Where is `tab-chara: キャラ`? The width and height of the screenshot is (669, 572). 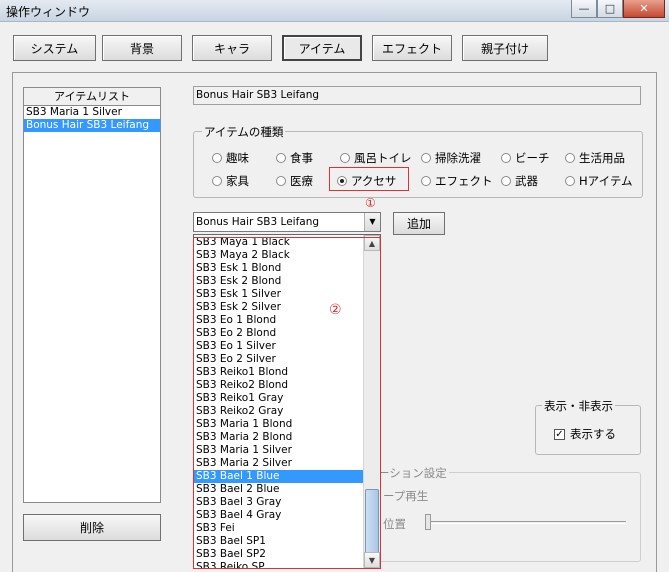 tab-chara: キャラ is located at coordinates (232, 48).